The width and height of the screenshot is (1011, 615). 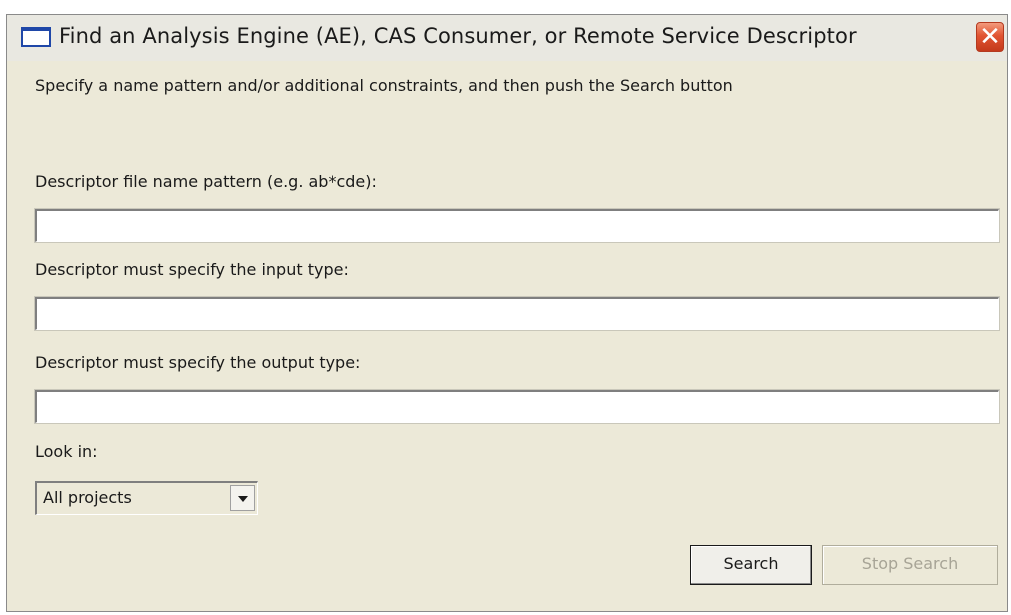 I want to click on name-pattern-input, so click(x=517, y=225).